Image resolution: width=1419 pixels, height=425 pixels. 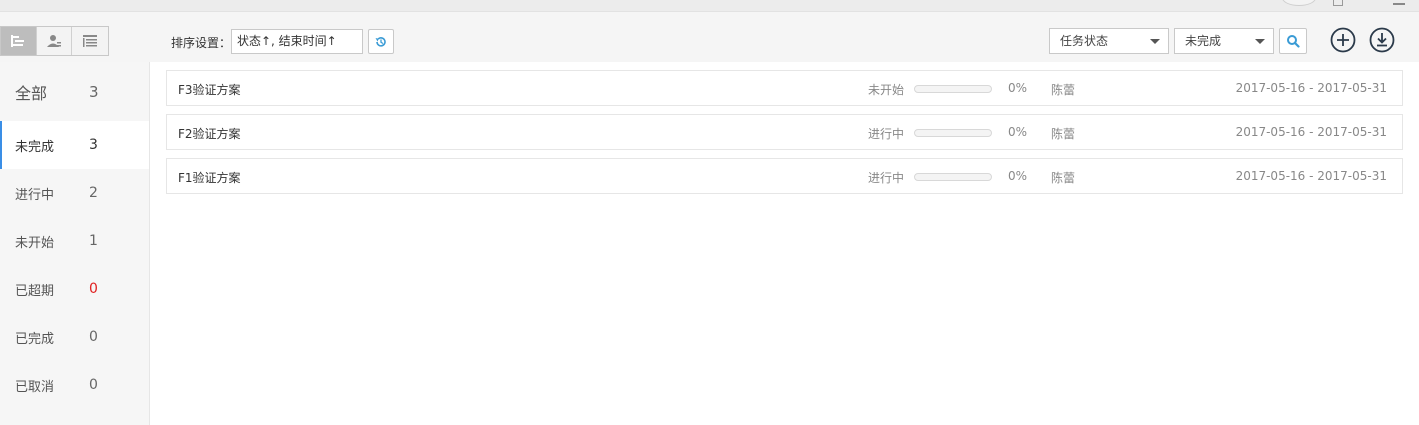 I want to click on sidebar-item-incomplete: 未完成 3, so click(x=74, y=145).